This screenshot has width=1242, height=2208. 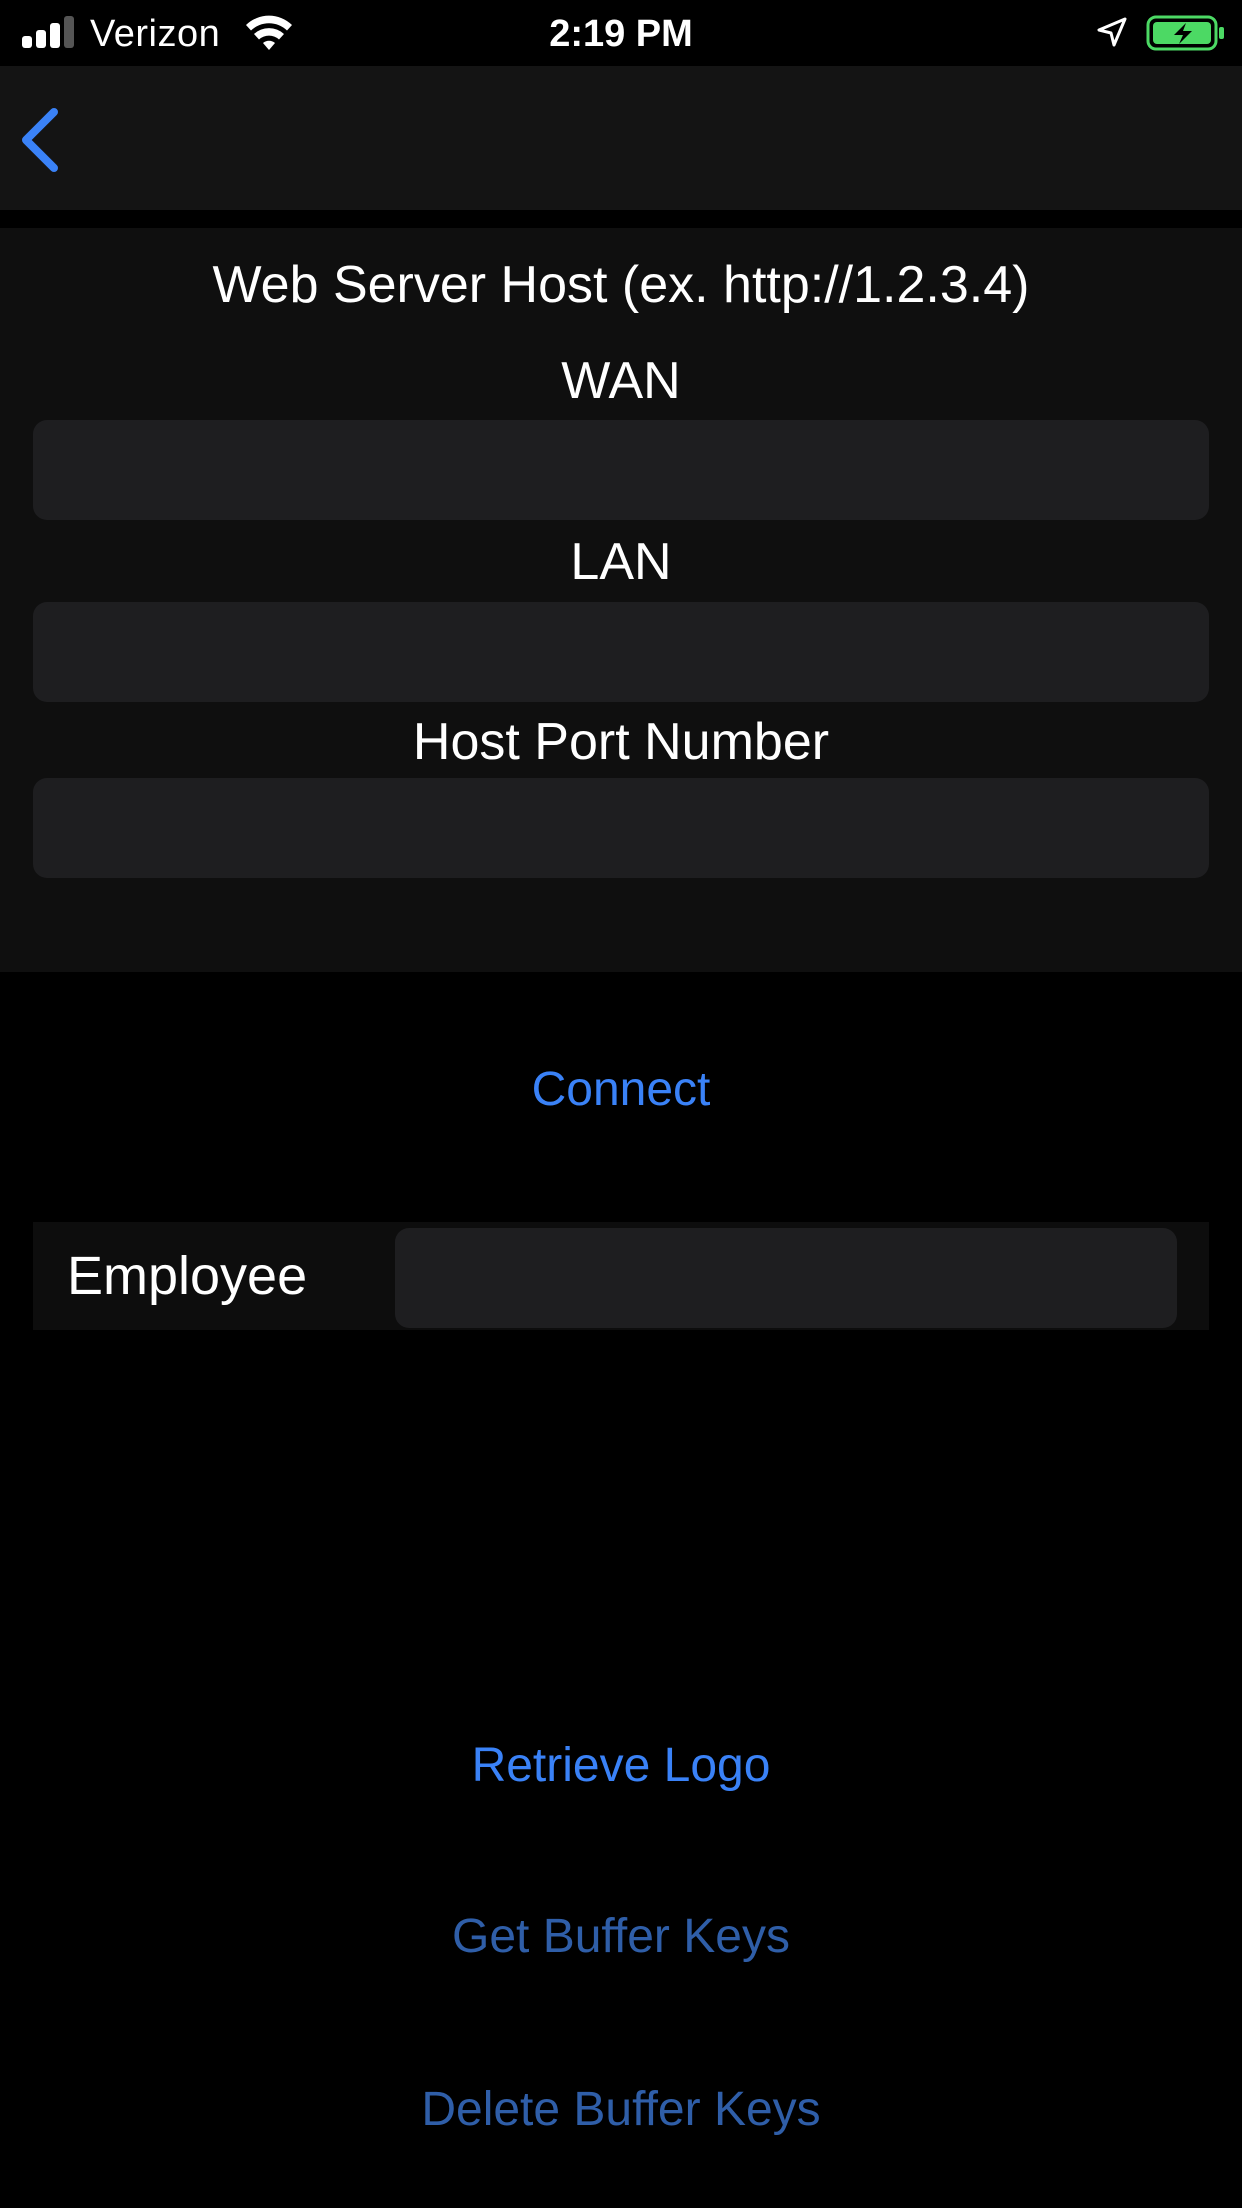 What do you see at coordinates (621, 470) in the screenshot?
I see `wan-input` at bounding box center [621, 470].